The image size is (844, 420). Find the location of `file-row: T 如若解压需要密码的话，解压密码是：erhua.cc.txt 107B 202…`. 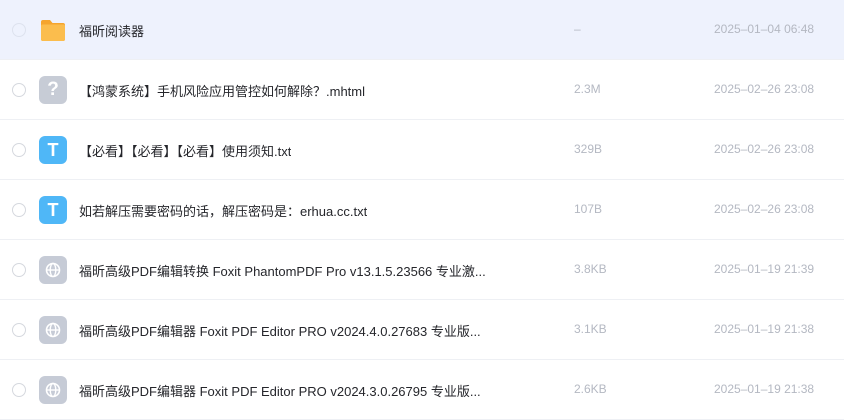

file-row: T 如若解压需要密码的话，解压密码是：erhua.cc.txt 107B 202… is located at coordinates (422, 210).